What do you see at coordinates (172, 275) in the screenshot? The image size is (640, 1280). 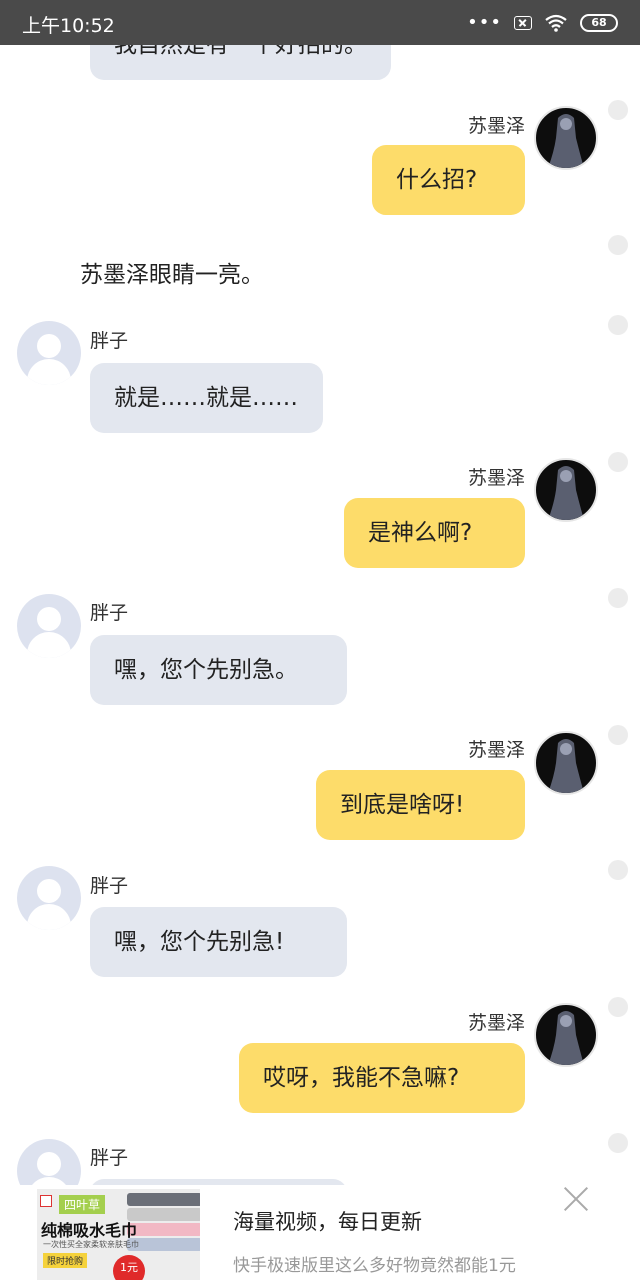 I see `narration-text: 苏墨泽眼睛一亮。` at bounding box center [172, 275].